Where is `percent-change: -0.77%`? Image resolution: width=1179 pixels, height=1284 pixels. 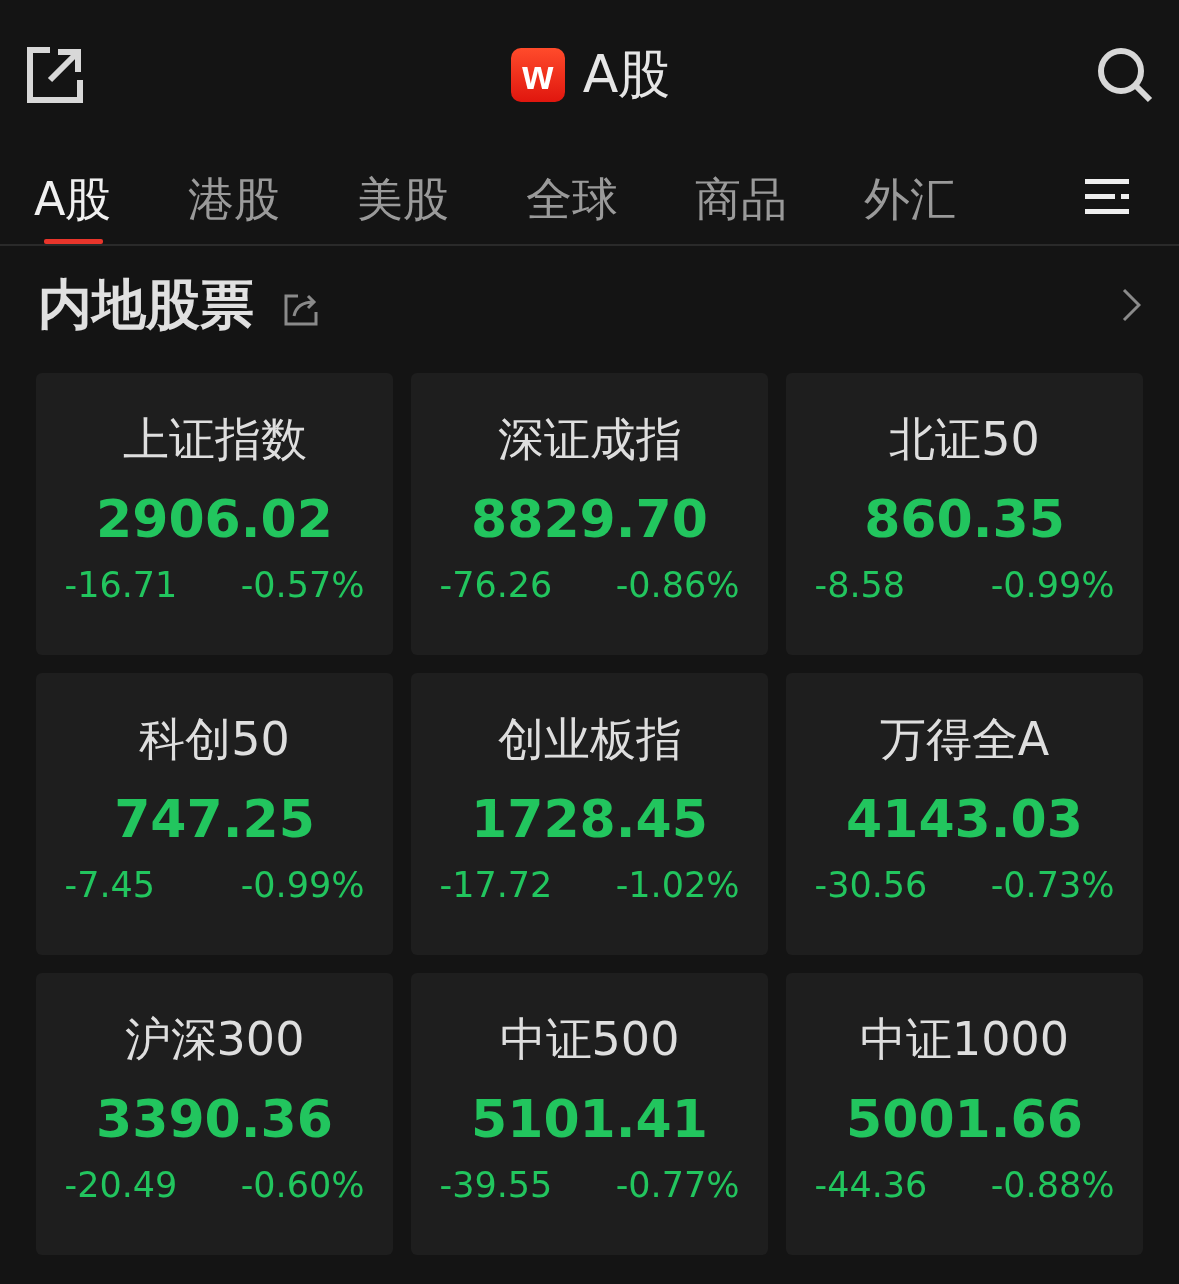 percent-change: -0.77% is located at coordinates (677, 1185).